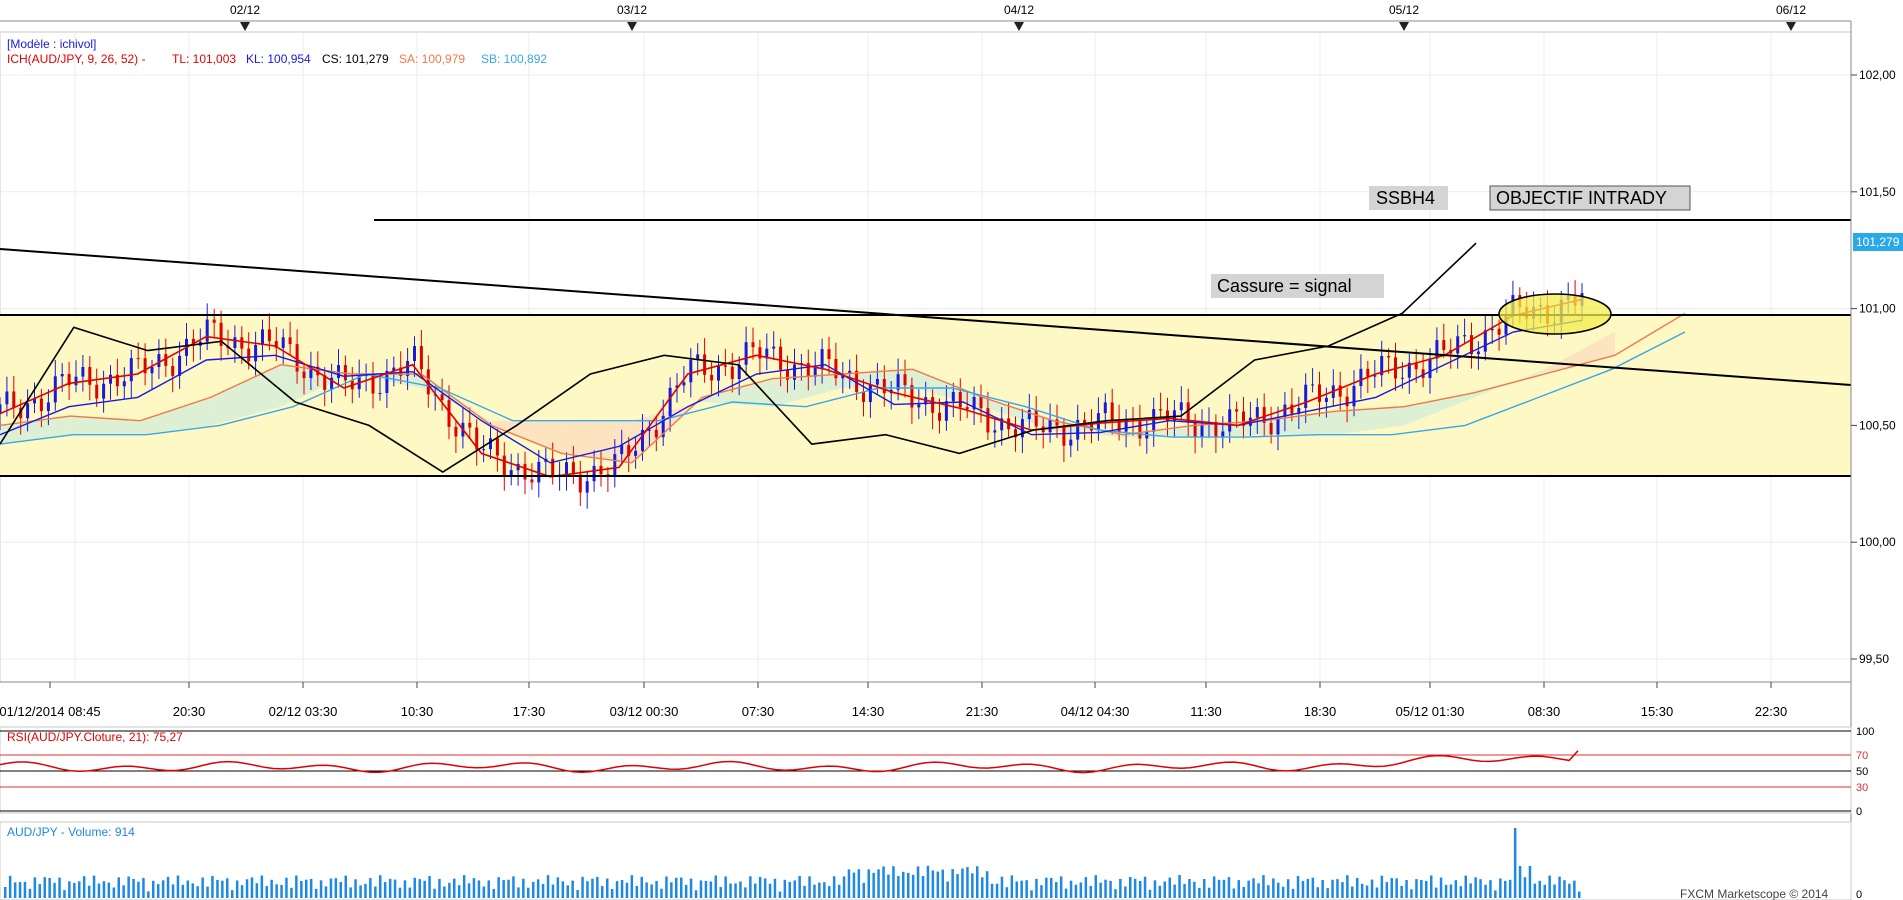 This screenshot has height=900, width=1903. What do you see at coordinates (1862, 788) in the screenshot?
I see `rsi-axis-30: 30` at bounding box center [1862, 788].